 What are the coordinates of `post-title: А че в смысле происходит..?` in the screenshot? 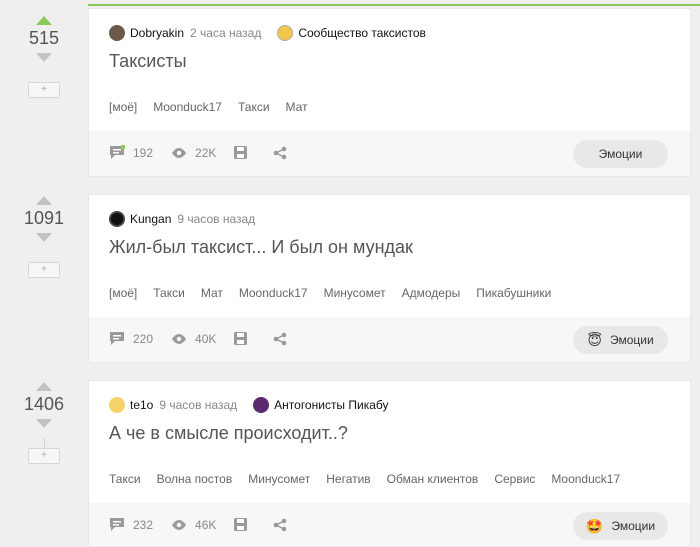 It's located at (228, 433).